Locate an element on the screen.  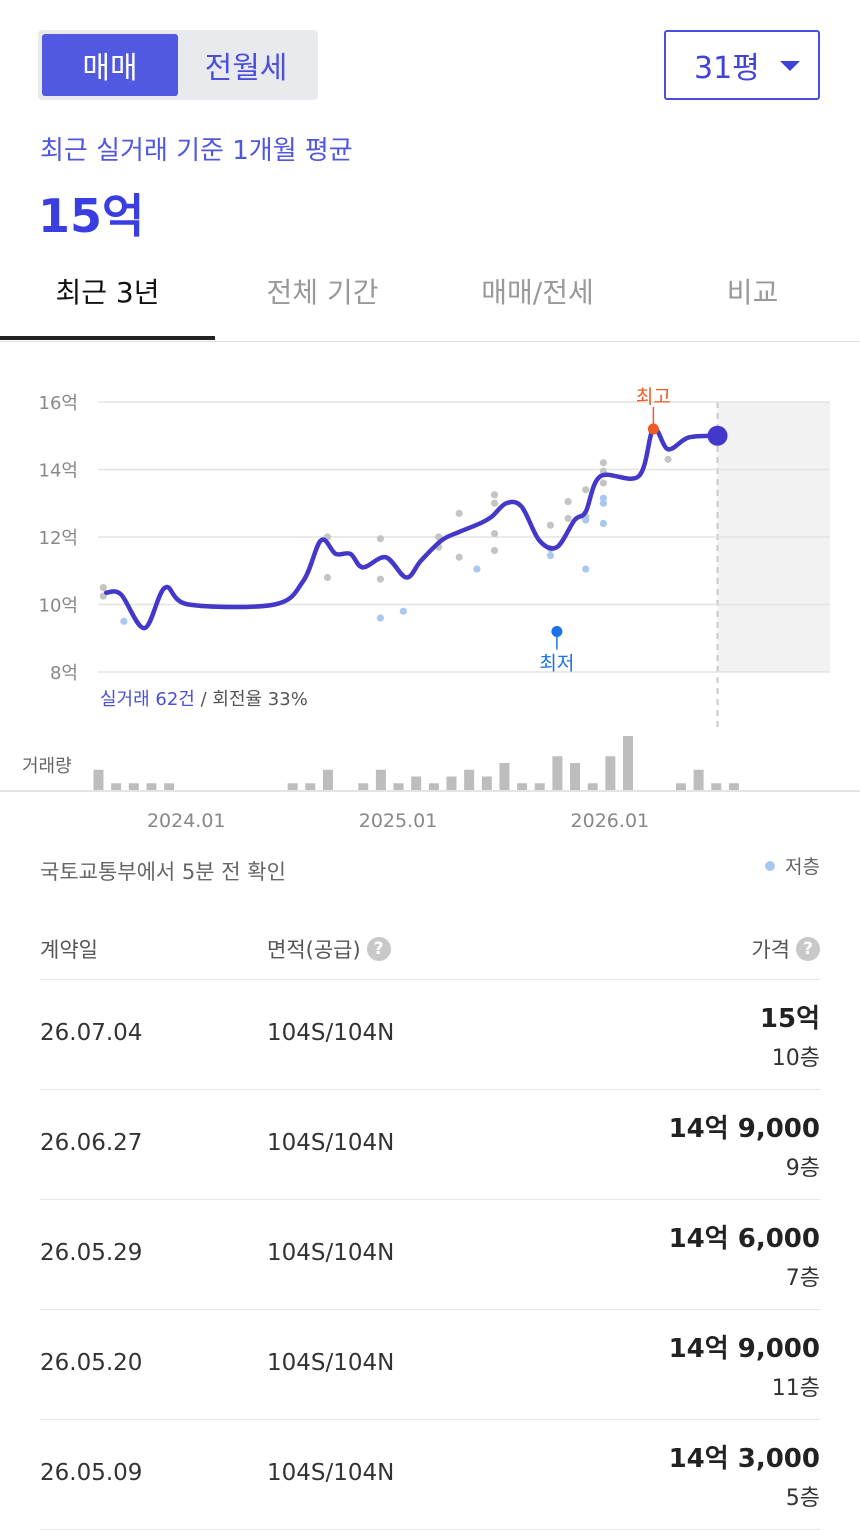
floor-value: 11층 is located at coordinates (795, 1388).